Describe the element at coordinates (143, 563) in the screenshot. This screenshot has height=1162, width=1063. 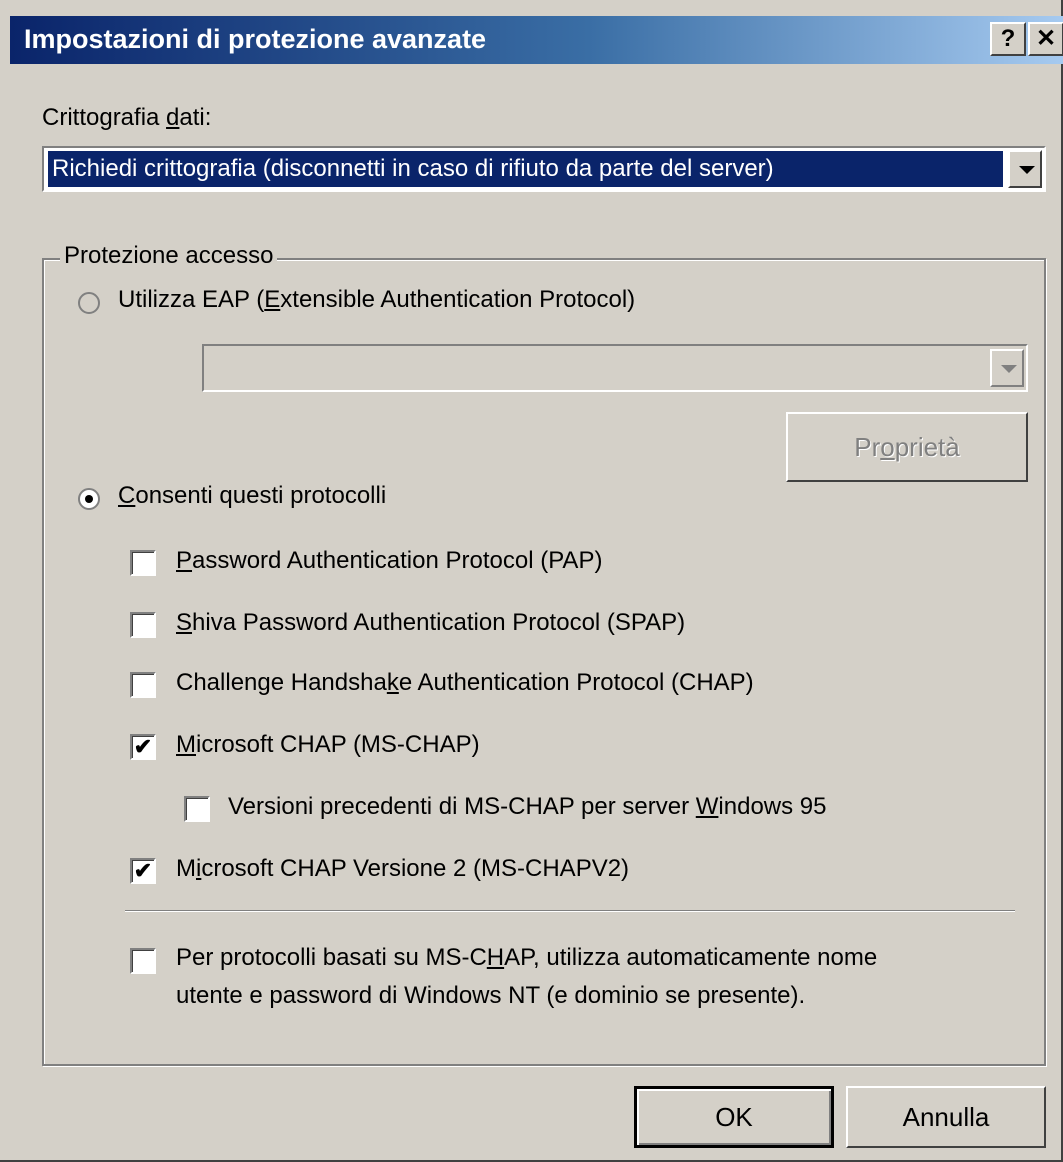
I see `pap-checkbox` at that location.